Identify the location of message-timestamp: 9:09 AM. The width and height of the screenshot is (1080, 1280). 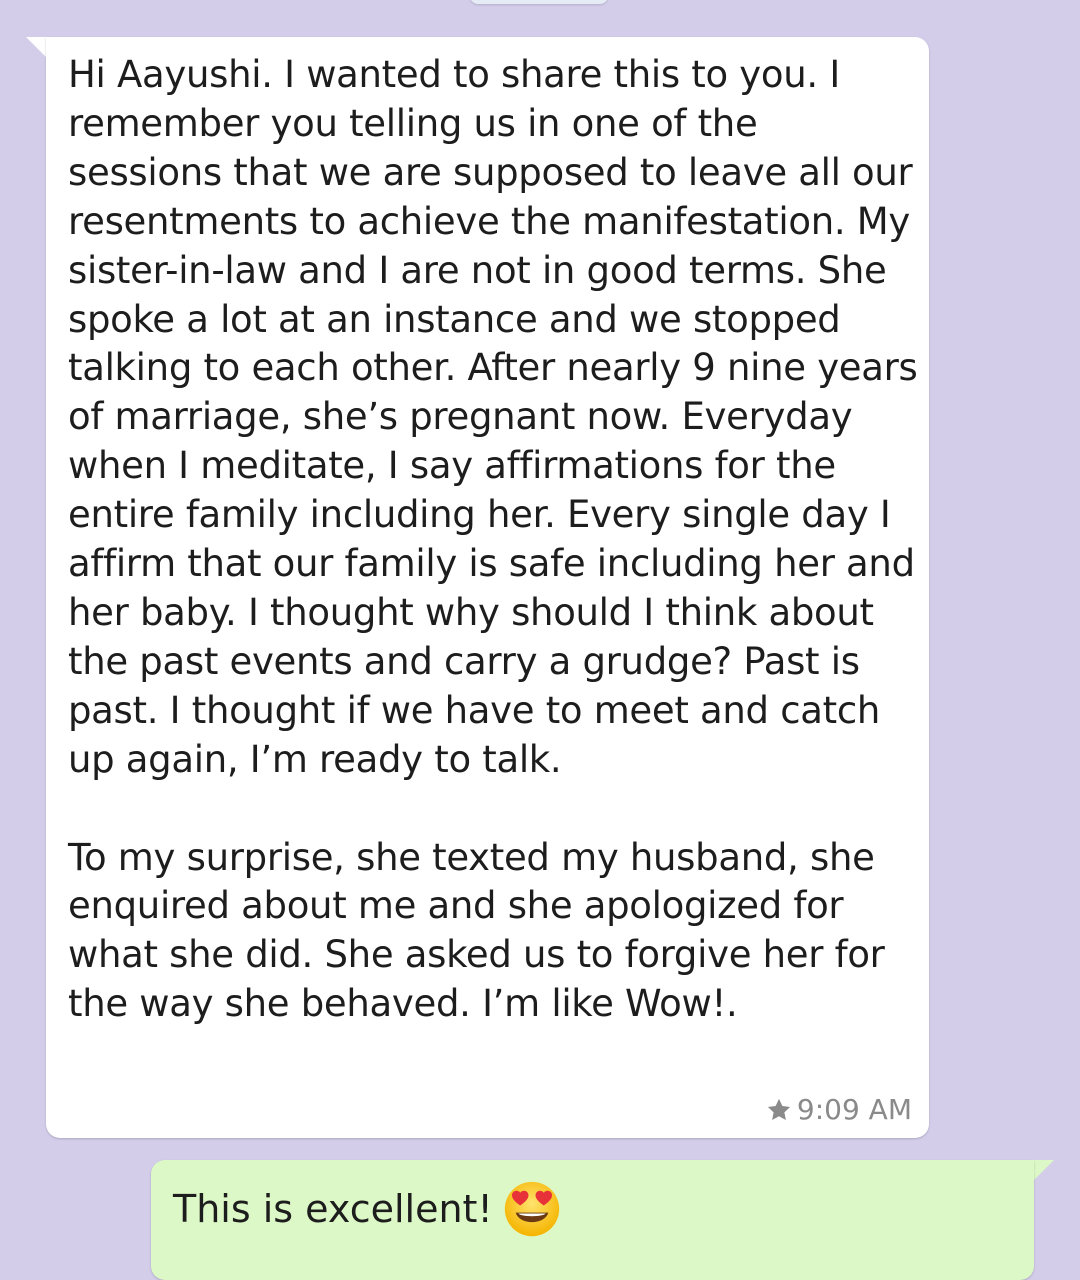
(854, 1109).